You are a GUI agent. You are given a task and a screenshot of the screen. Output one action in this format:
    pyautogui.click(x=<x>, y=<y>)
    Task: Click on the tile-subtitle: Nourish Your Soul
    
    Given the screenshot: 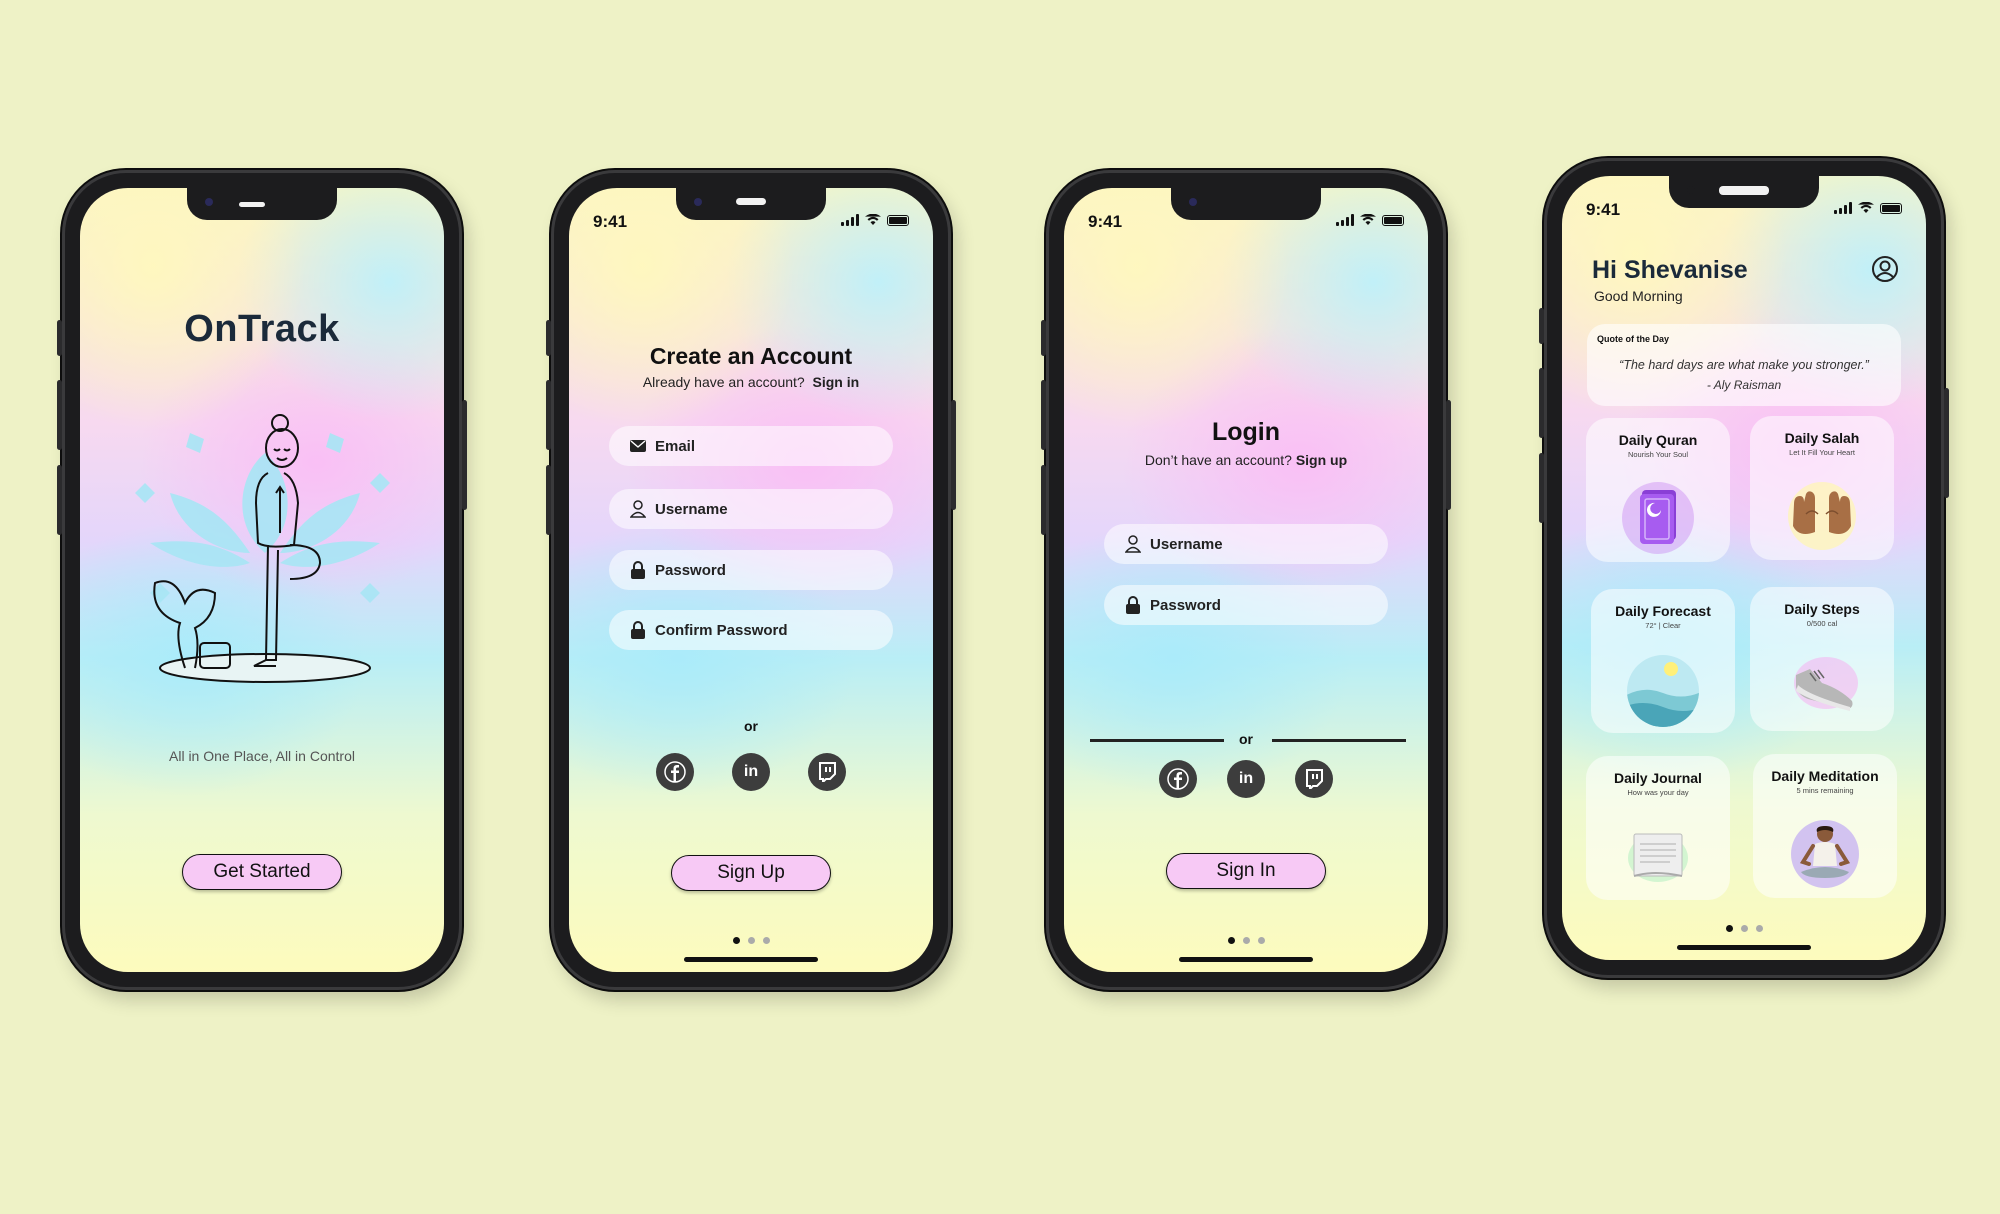 What is the action you would take?
    pyautogui.click(x=1658, y=454)
    